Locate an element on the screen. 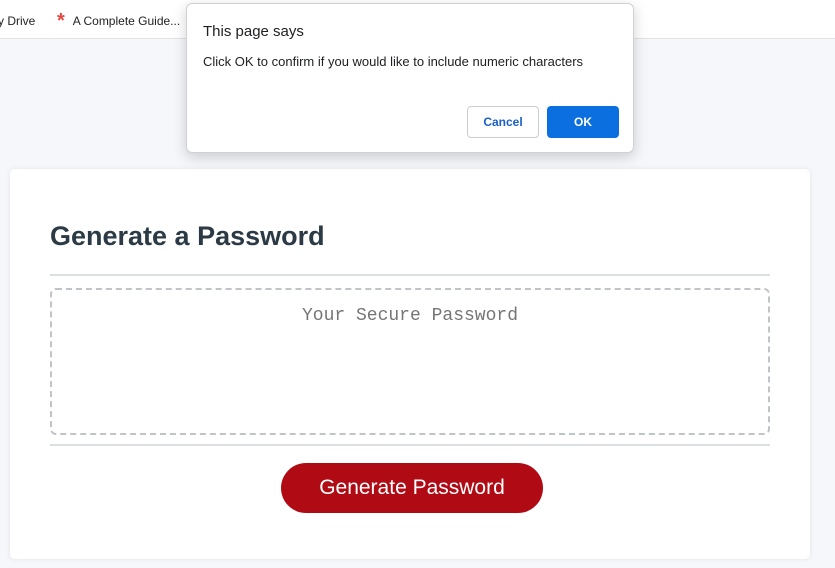 This screenshot has height=568, width=835. bookmark-drive: y Drive is located at coordinates (17, 21).